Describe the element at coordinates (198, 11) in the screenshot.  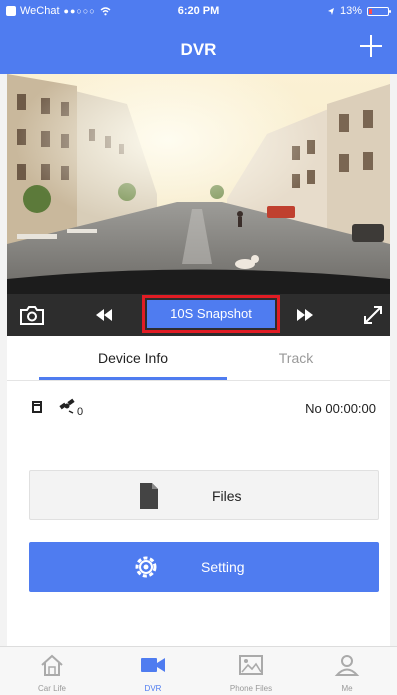
I see `status-bar: WeChat ●●○○○ 6:20 PM 13%` at that location.